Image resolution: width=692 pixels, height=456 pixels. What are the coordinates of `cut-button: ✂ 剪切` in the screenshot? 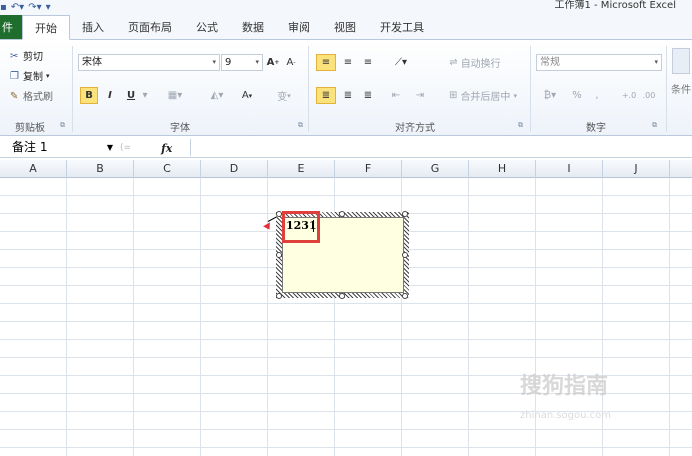 It's located at (26, 56).